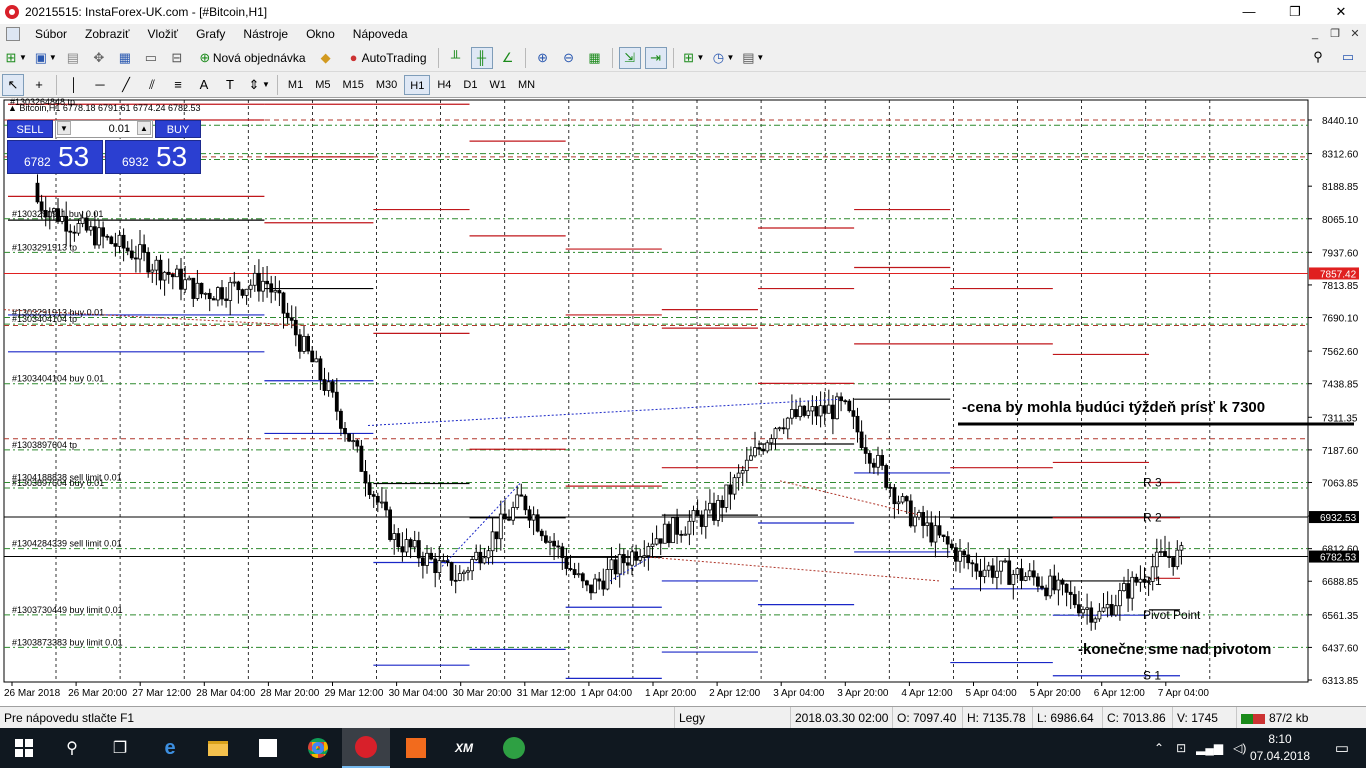  I want to click on mdi-restore-button: ❐, so click(1335, 34).